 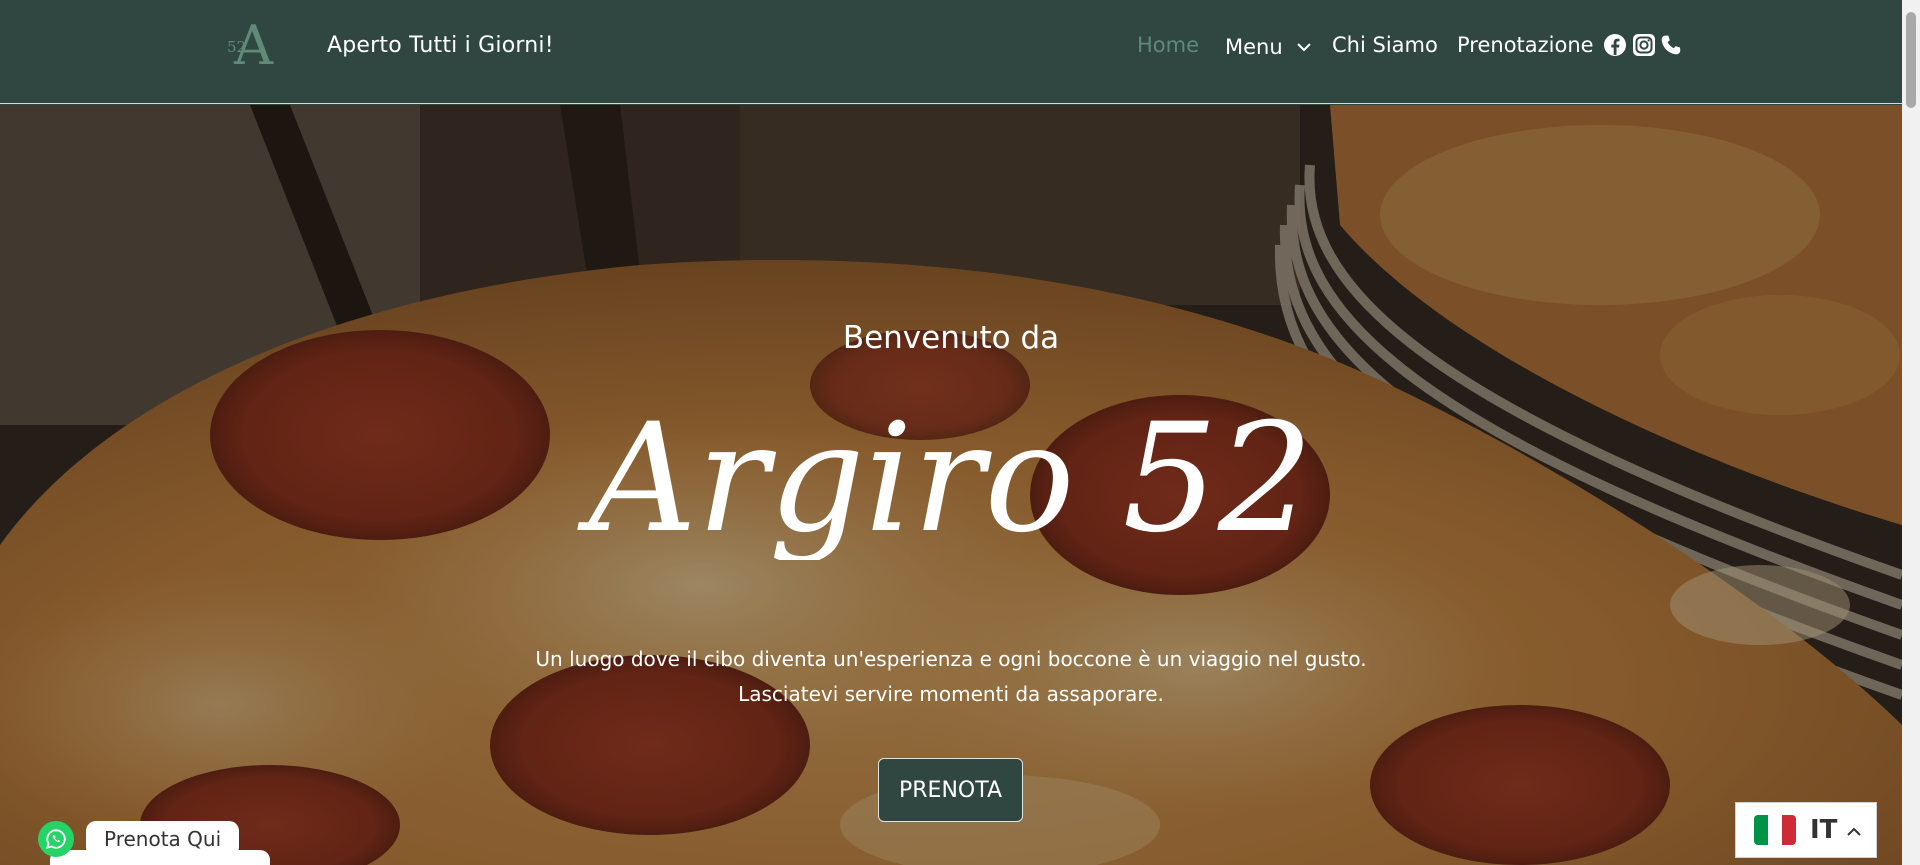 What do you see at coordinates (1806, 830) in the screenshot?
I see `language-switcher: IT` at bounding box center [1806, 830].